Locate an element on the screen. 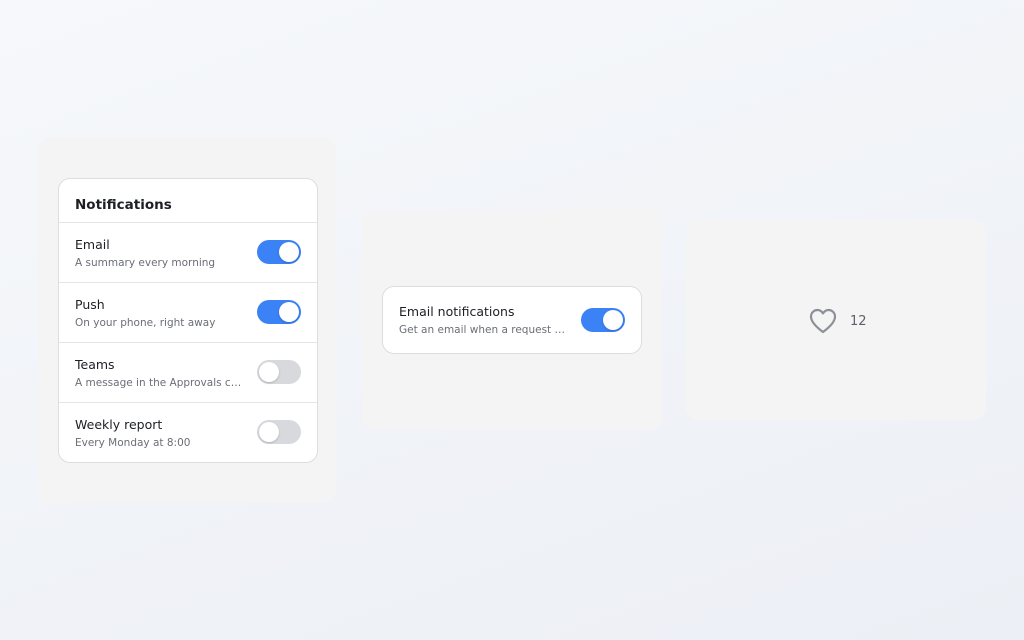 The height and width of the screenshot is (640, 1024). email-notifications-toggle is located at coordinates (603, 320).